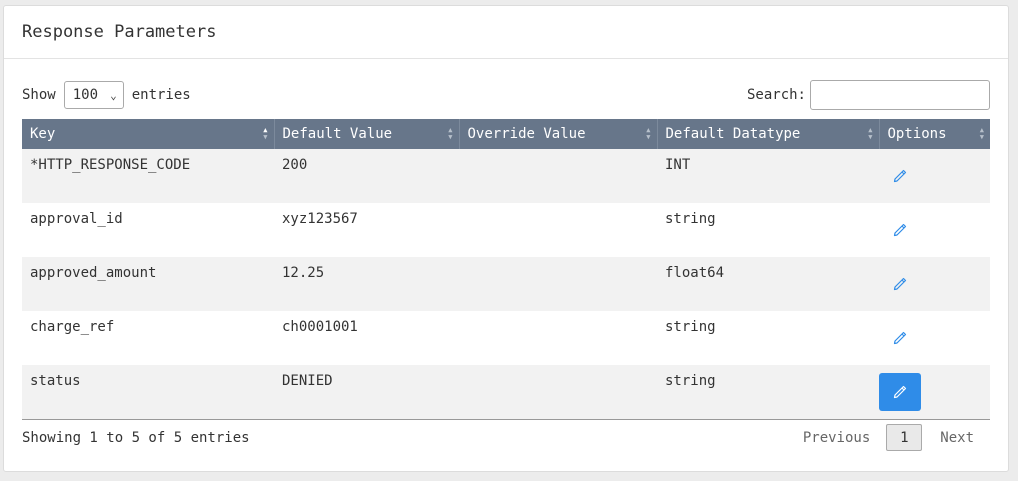  What do you see at coordinates (917, 134) in the screenshot?
I see `column-header-label: Options` at bounding box center [917, 134].